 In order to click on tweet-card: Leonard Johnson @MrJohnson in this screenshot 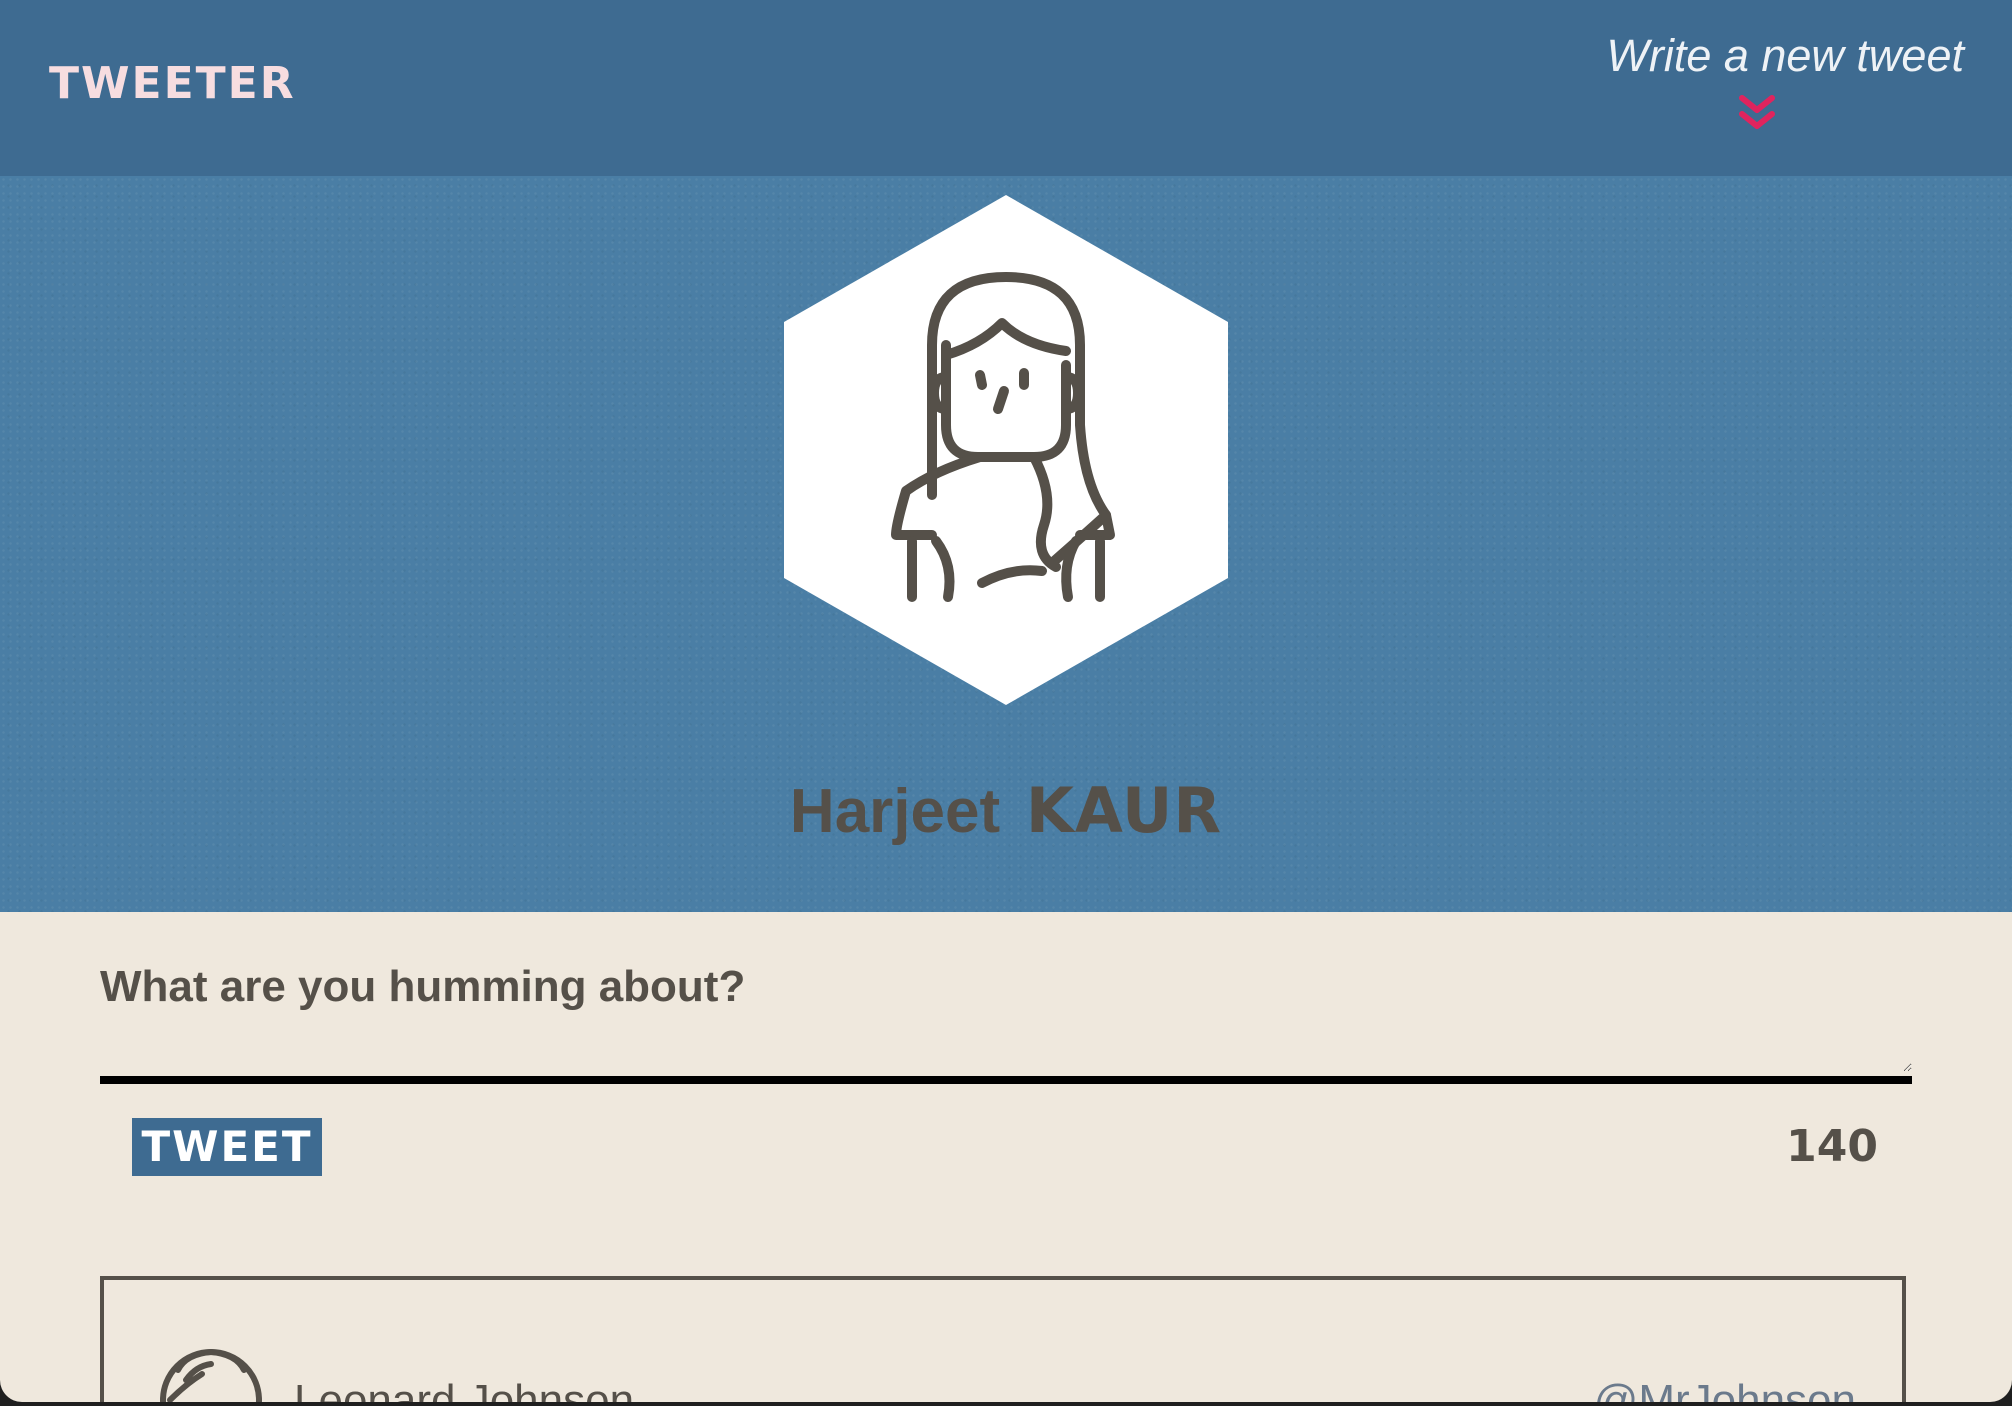, I will do `click(1003, 1339)`.